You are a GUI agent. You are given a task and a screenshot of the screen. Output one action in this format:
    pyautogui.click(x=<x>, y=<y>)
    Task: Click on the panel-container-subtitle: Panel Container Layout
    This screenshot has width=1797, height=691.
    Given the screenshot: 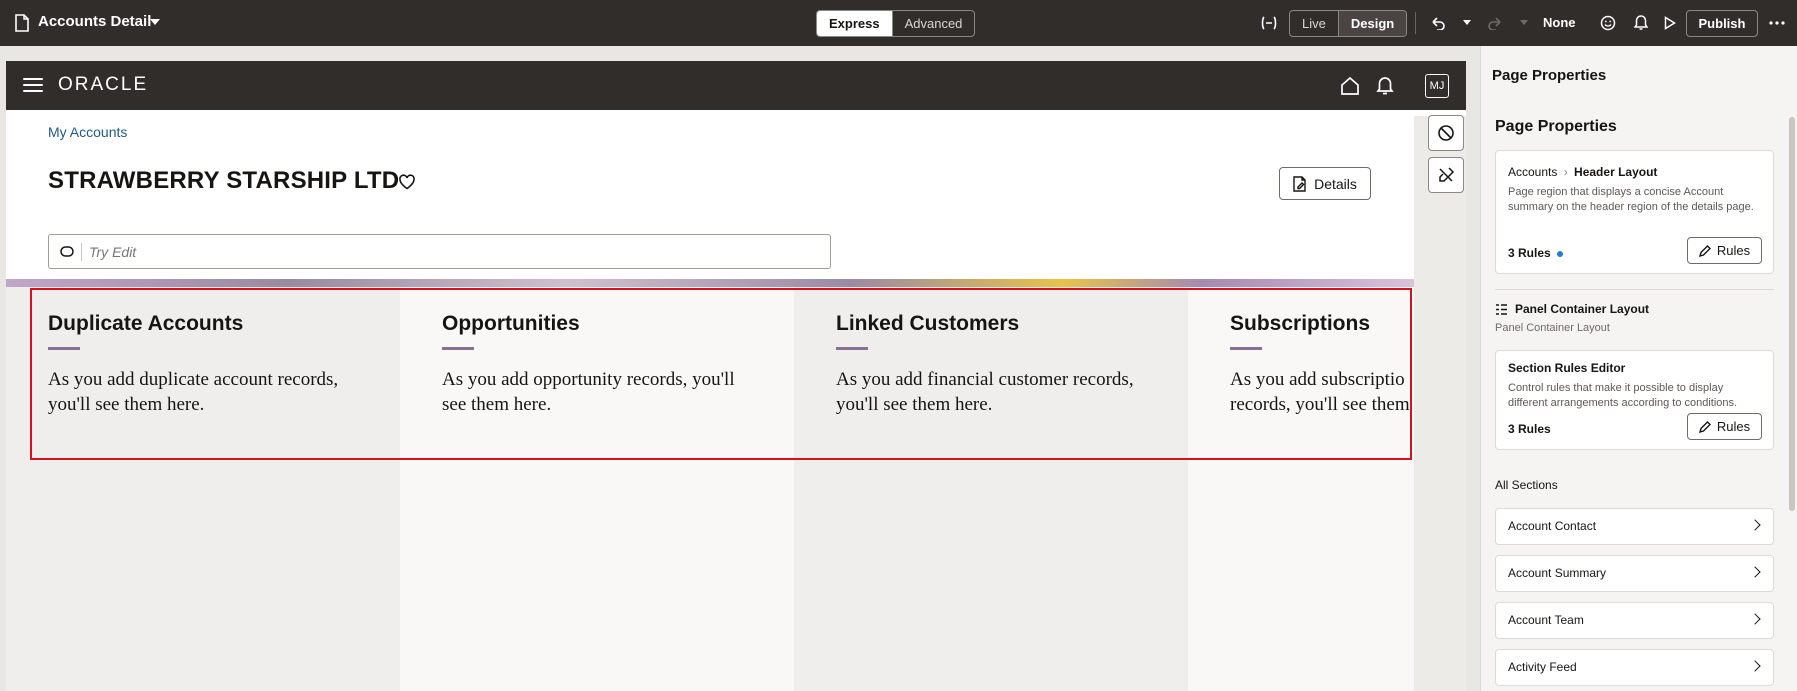 What is the action you would take?
    pyautogui.click(x=1552, y=328)
    